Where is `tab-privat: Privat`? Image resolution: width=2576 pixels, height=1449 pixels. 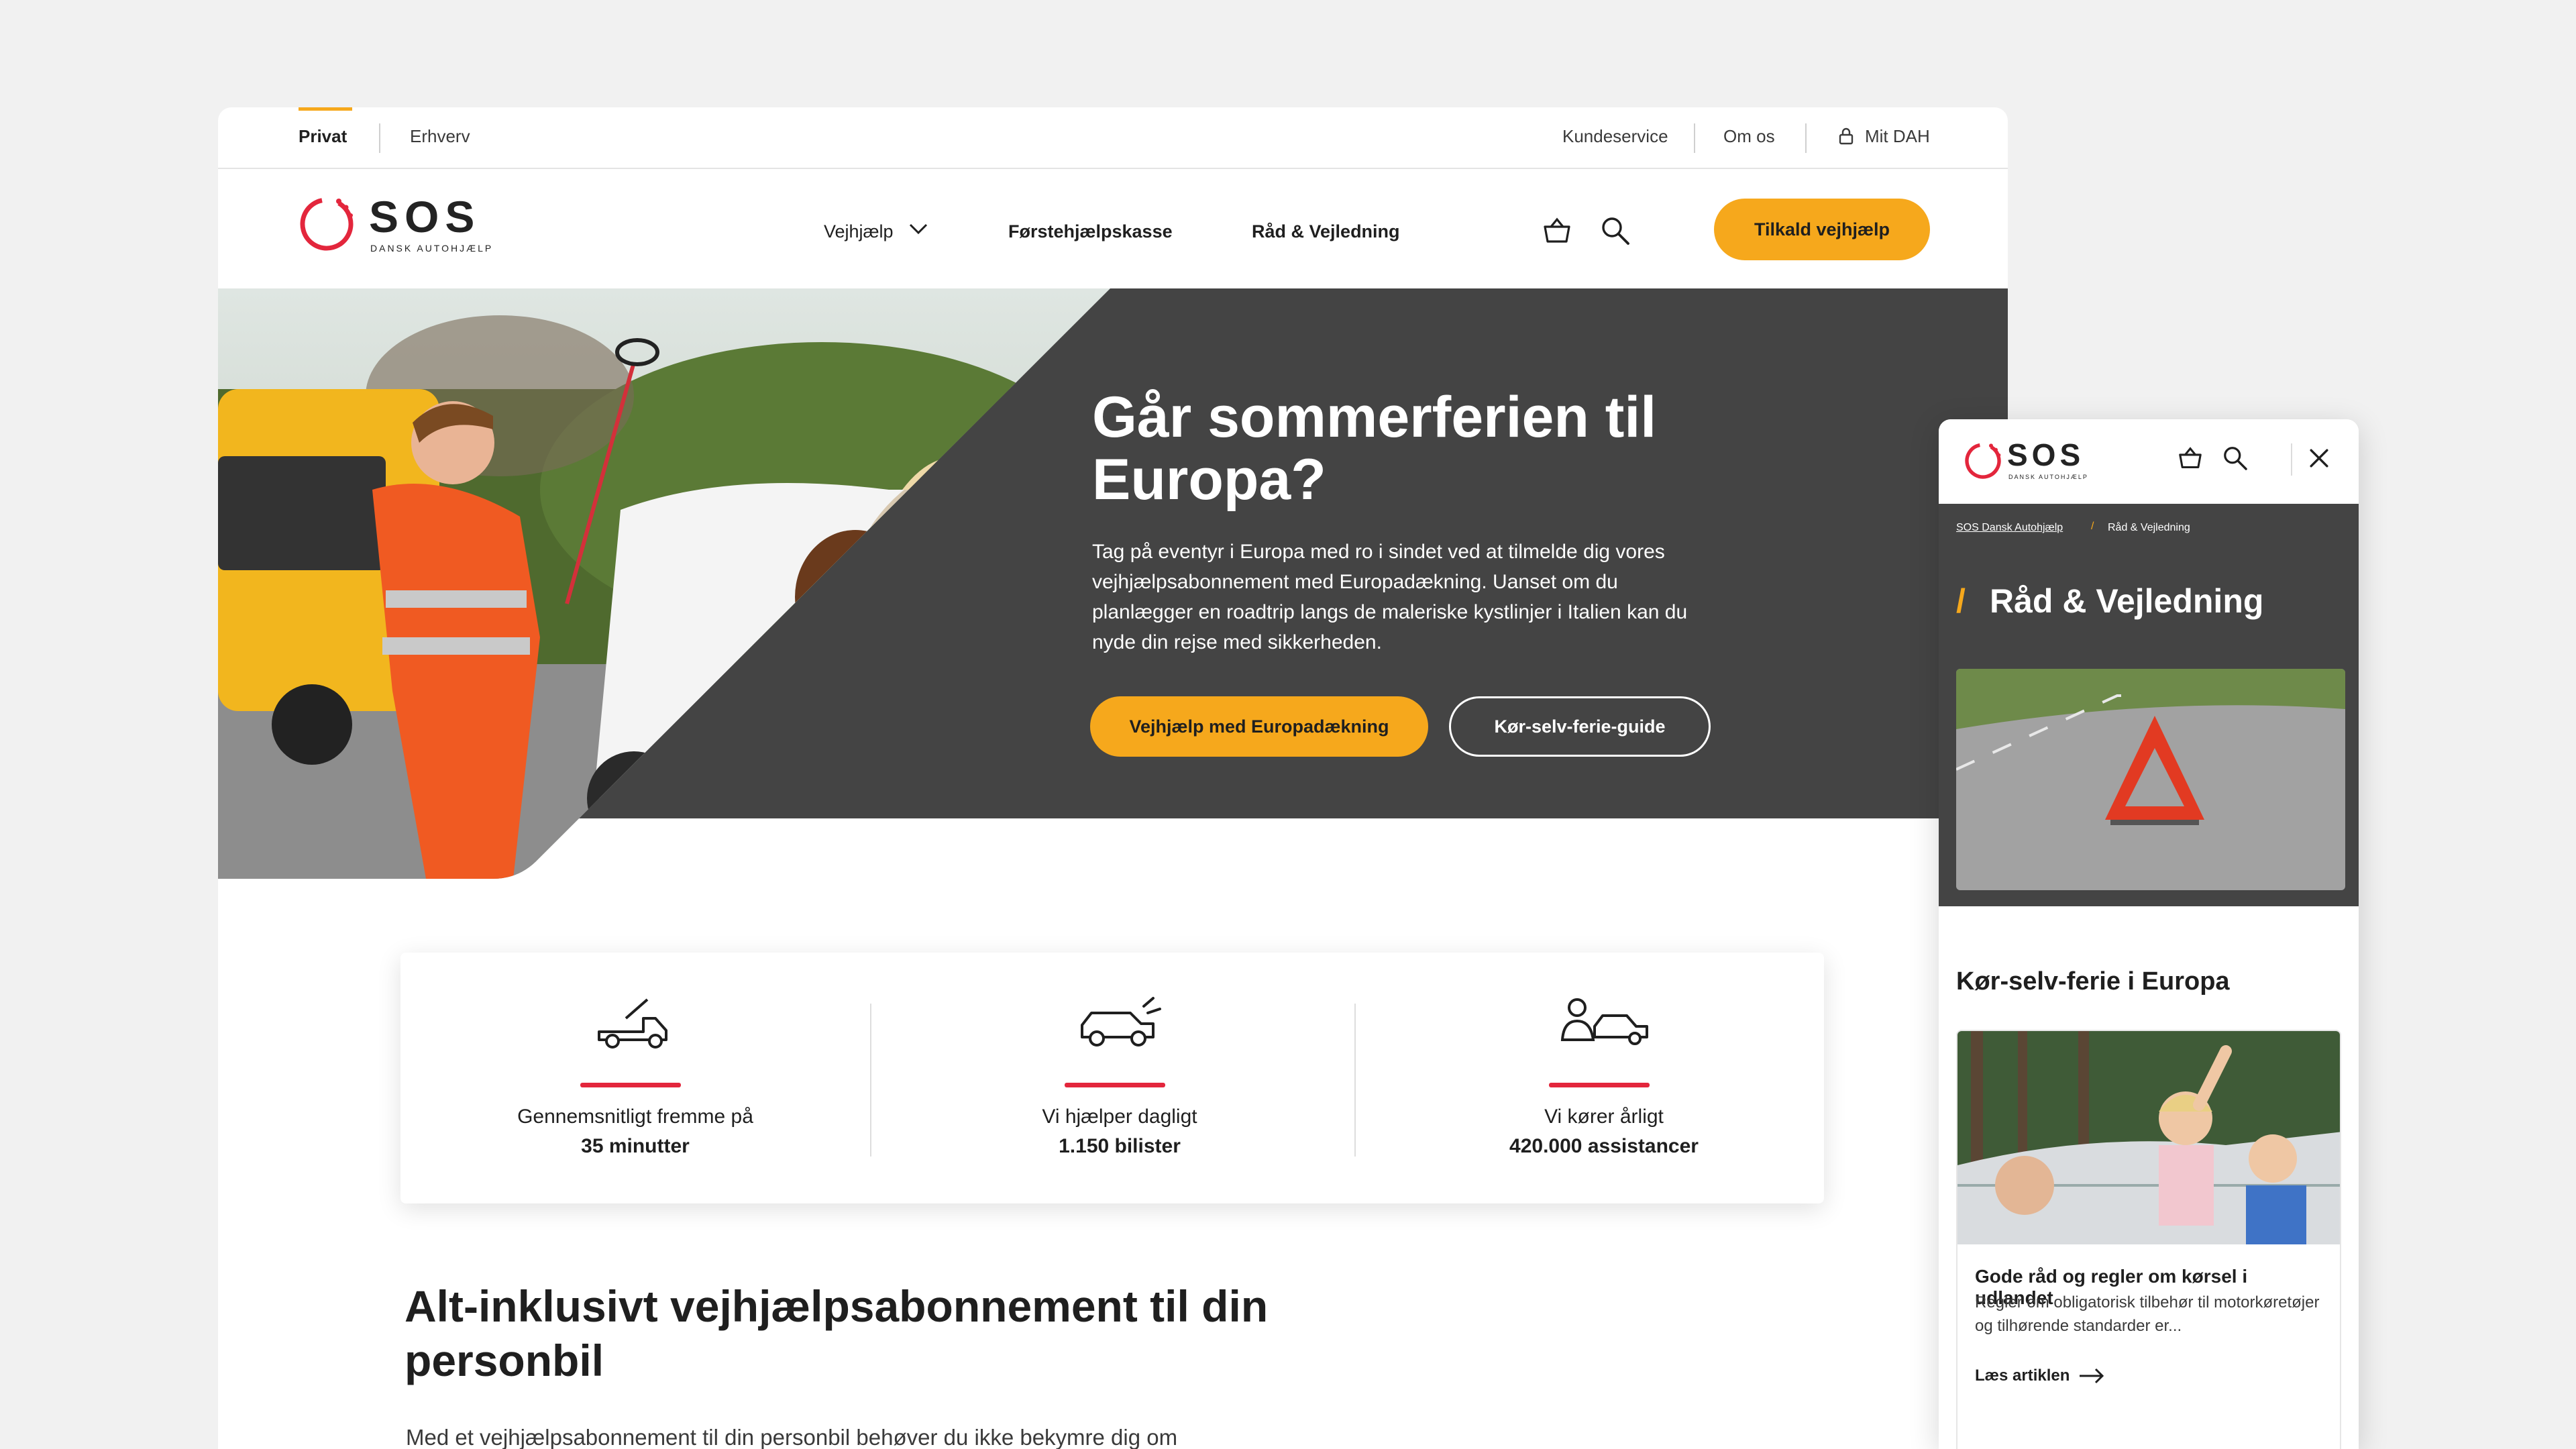 tab-privat: Privat is located at coordinates (323, 136).